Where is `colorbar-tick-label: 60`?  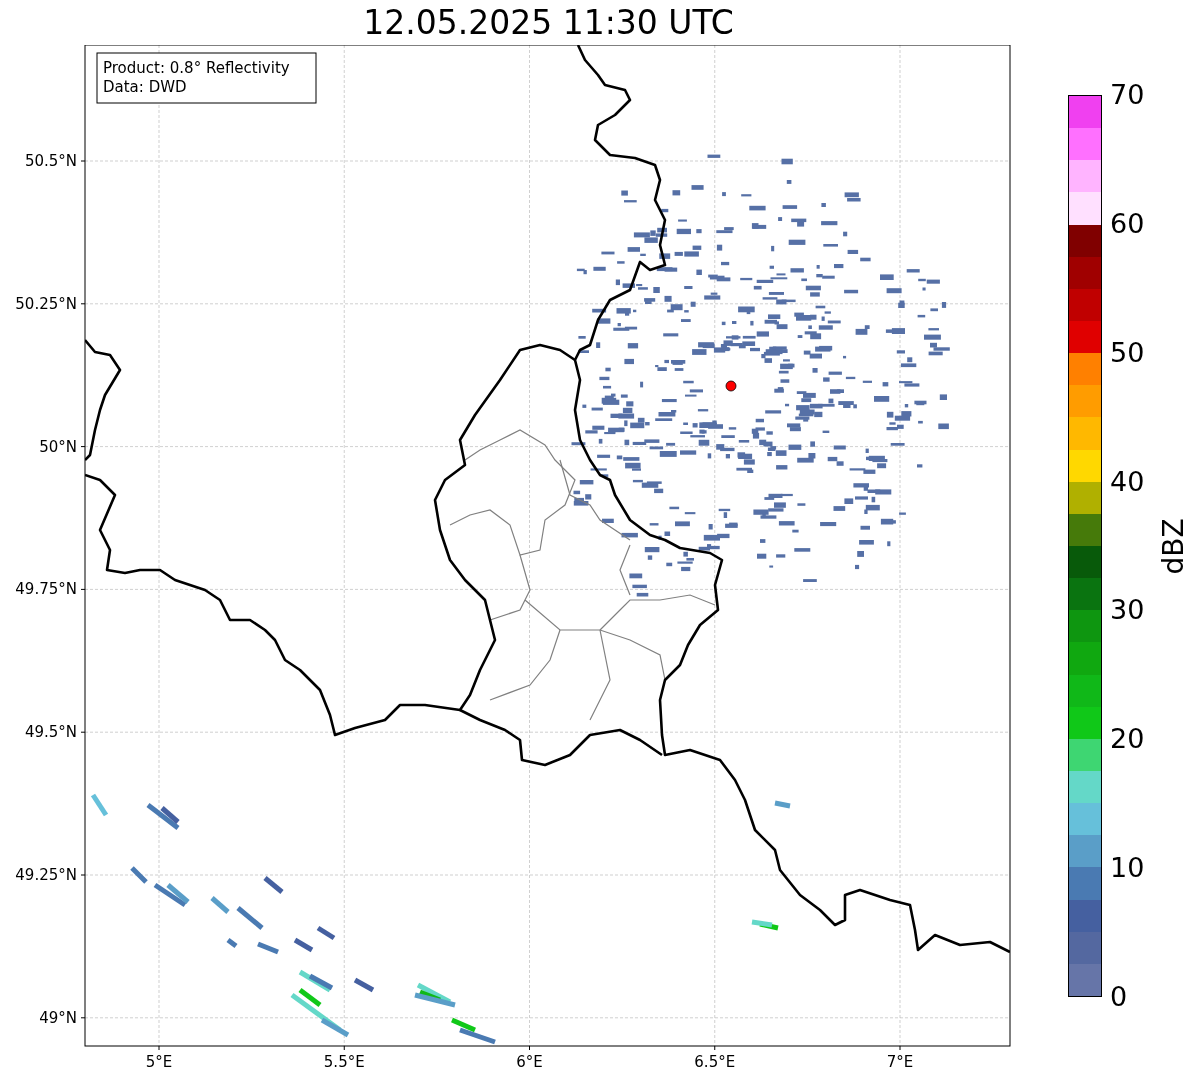
colorbar-tick-label: 60 is located at coordinates (1127, 223).